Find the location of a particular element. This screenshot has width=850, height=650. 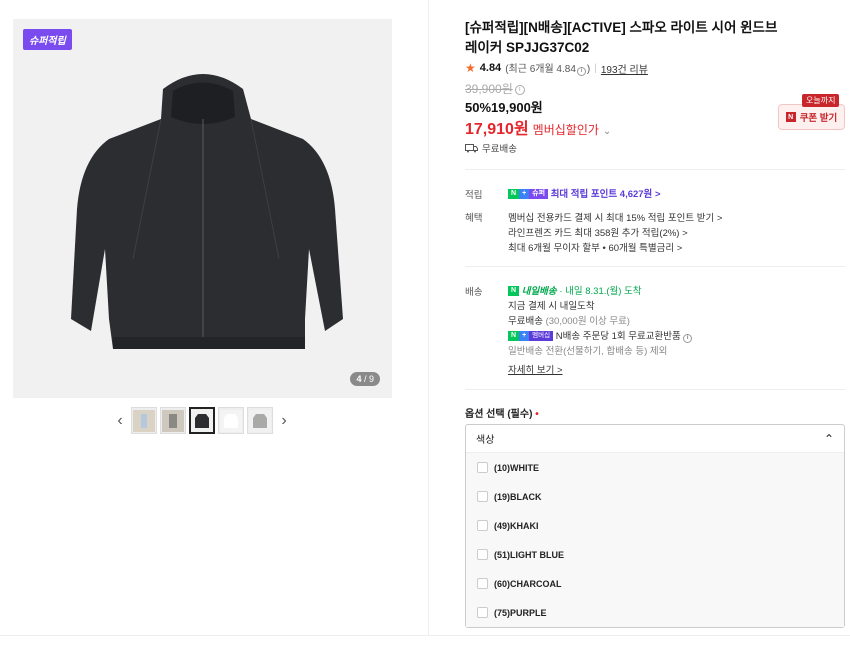

arrival-date: · 내일 8.31.(월) 도착 is located at coordinates (600, 291).